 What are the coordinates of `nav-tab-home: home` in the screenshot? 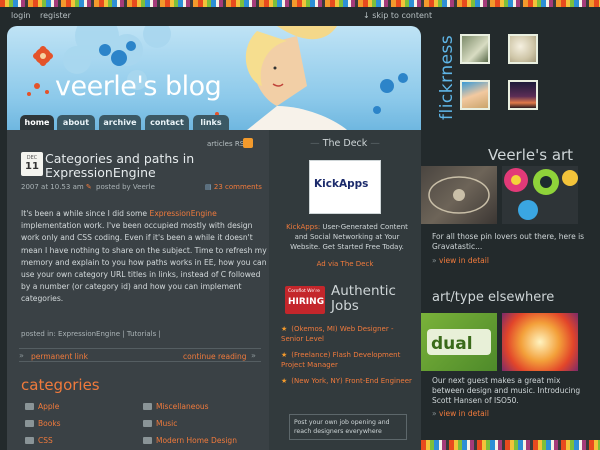 It's located at (37, 122).